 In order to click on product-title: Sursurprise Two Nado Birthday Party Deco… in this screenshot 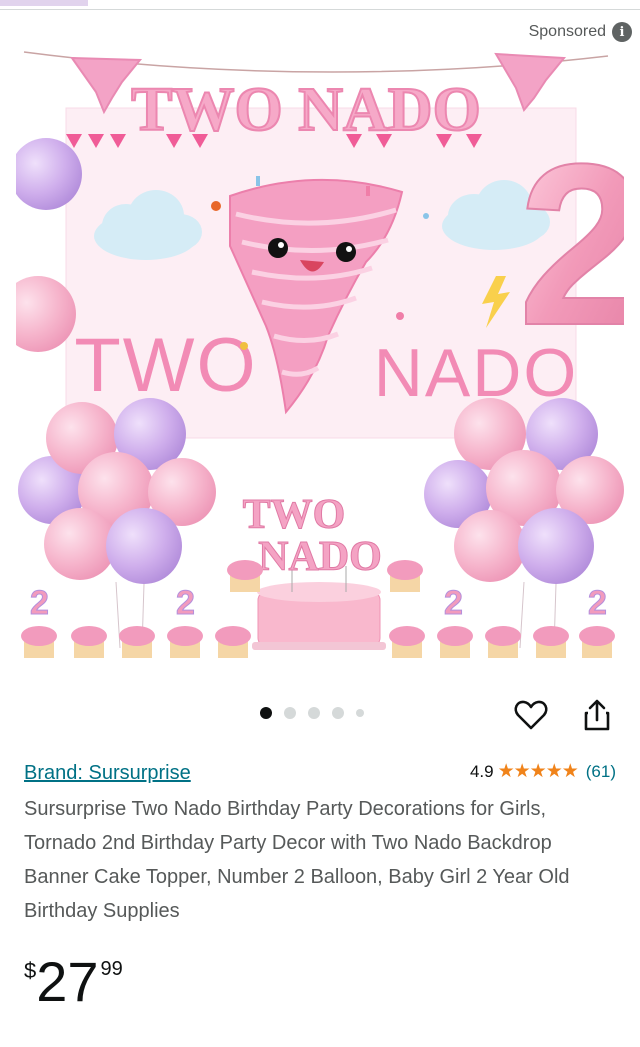, I will do `click(319, 860)`.